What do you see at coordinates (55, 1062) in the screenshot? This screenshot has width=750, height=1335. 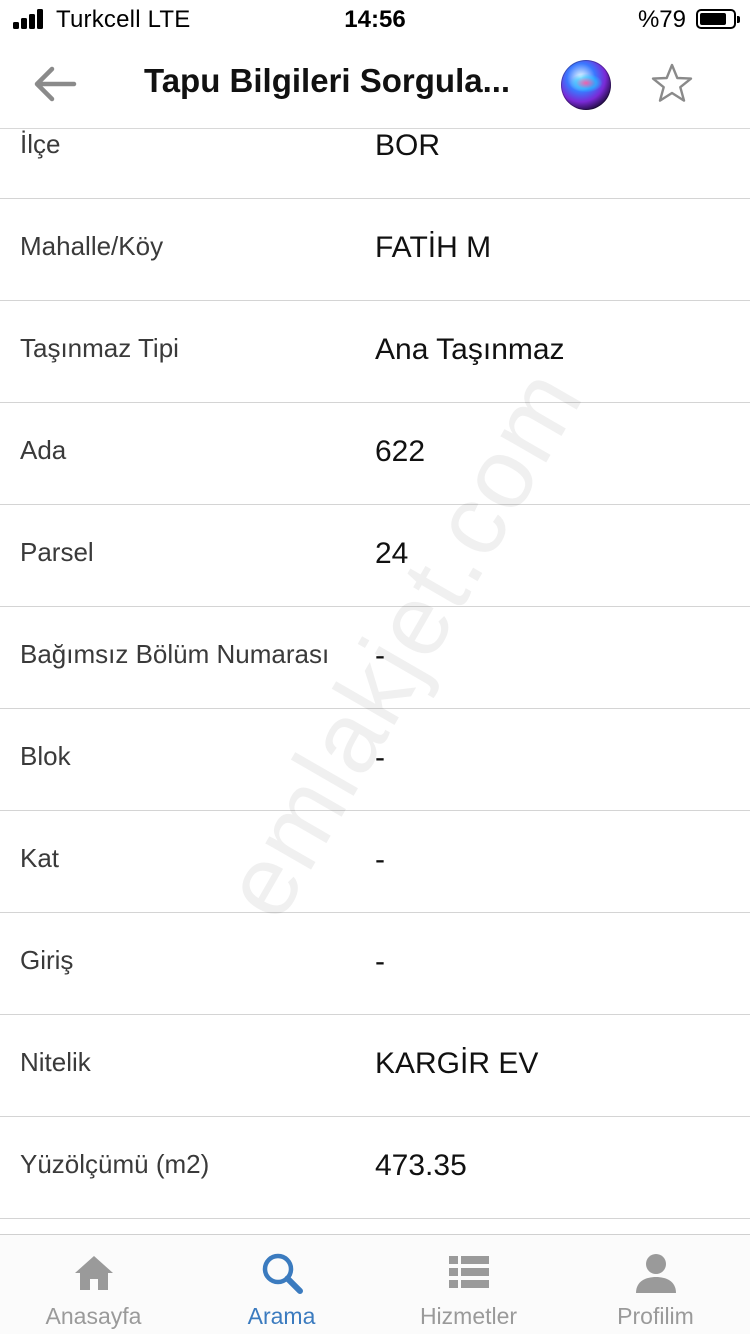 I see `detail-label: Nitelik` at bounding box center [55, 1062].